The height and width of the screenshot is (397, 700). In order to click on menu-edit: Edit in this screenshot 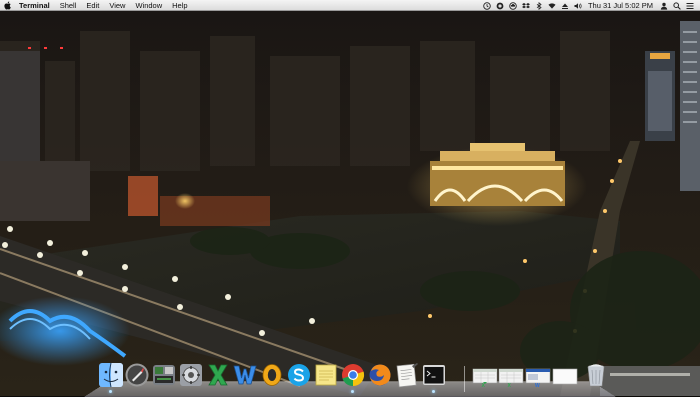, I will do `click(92, 5)`.